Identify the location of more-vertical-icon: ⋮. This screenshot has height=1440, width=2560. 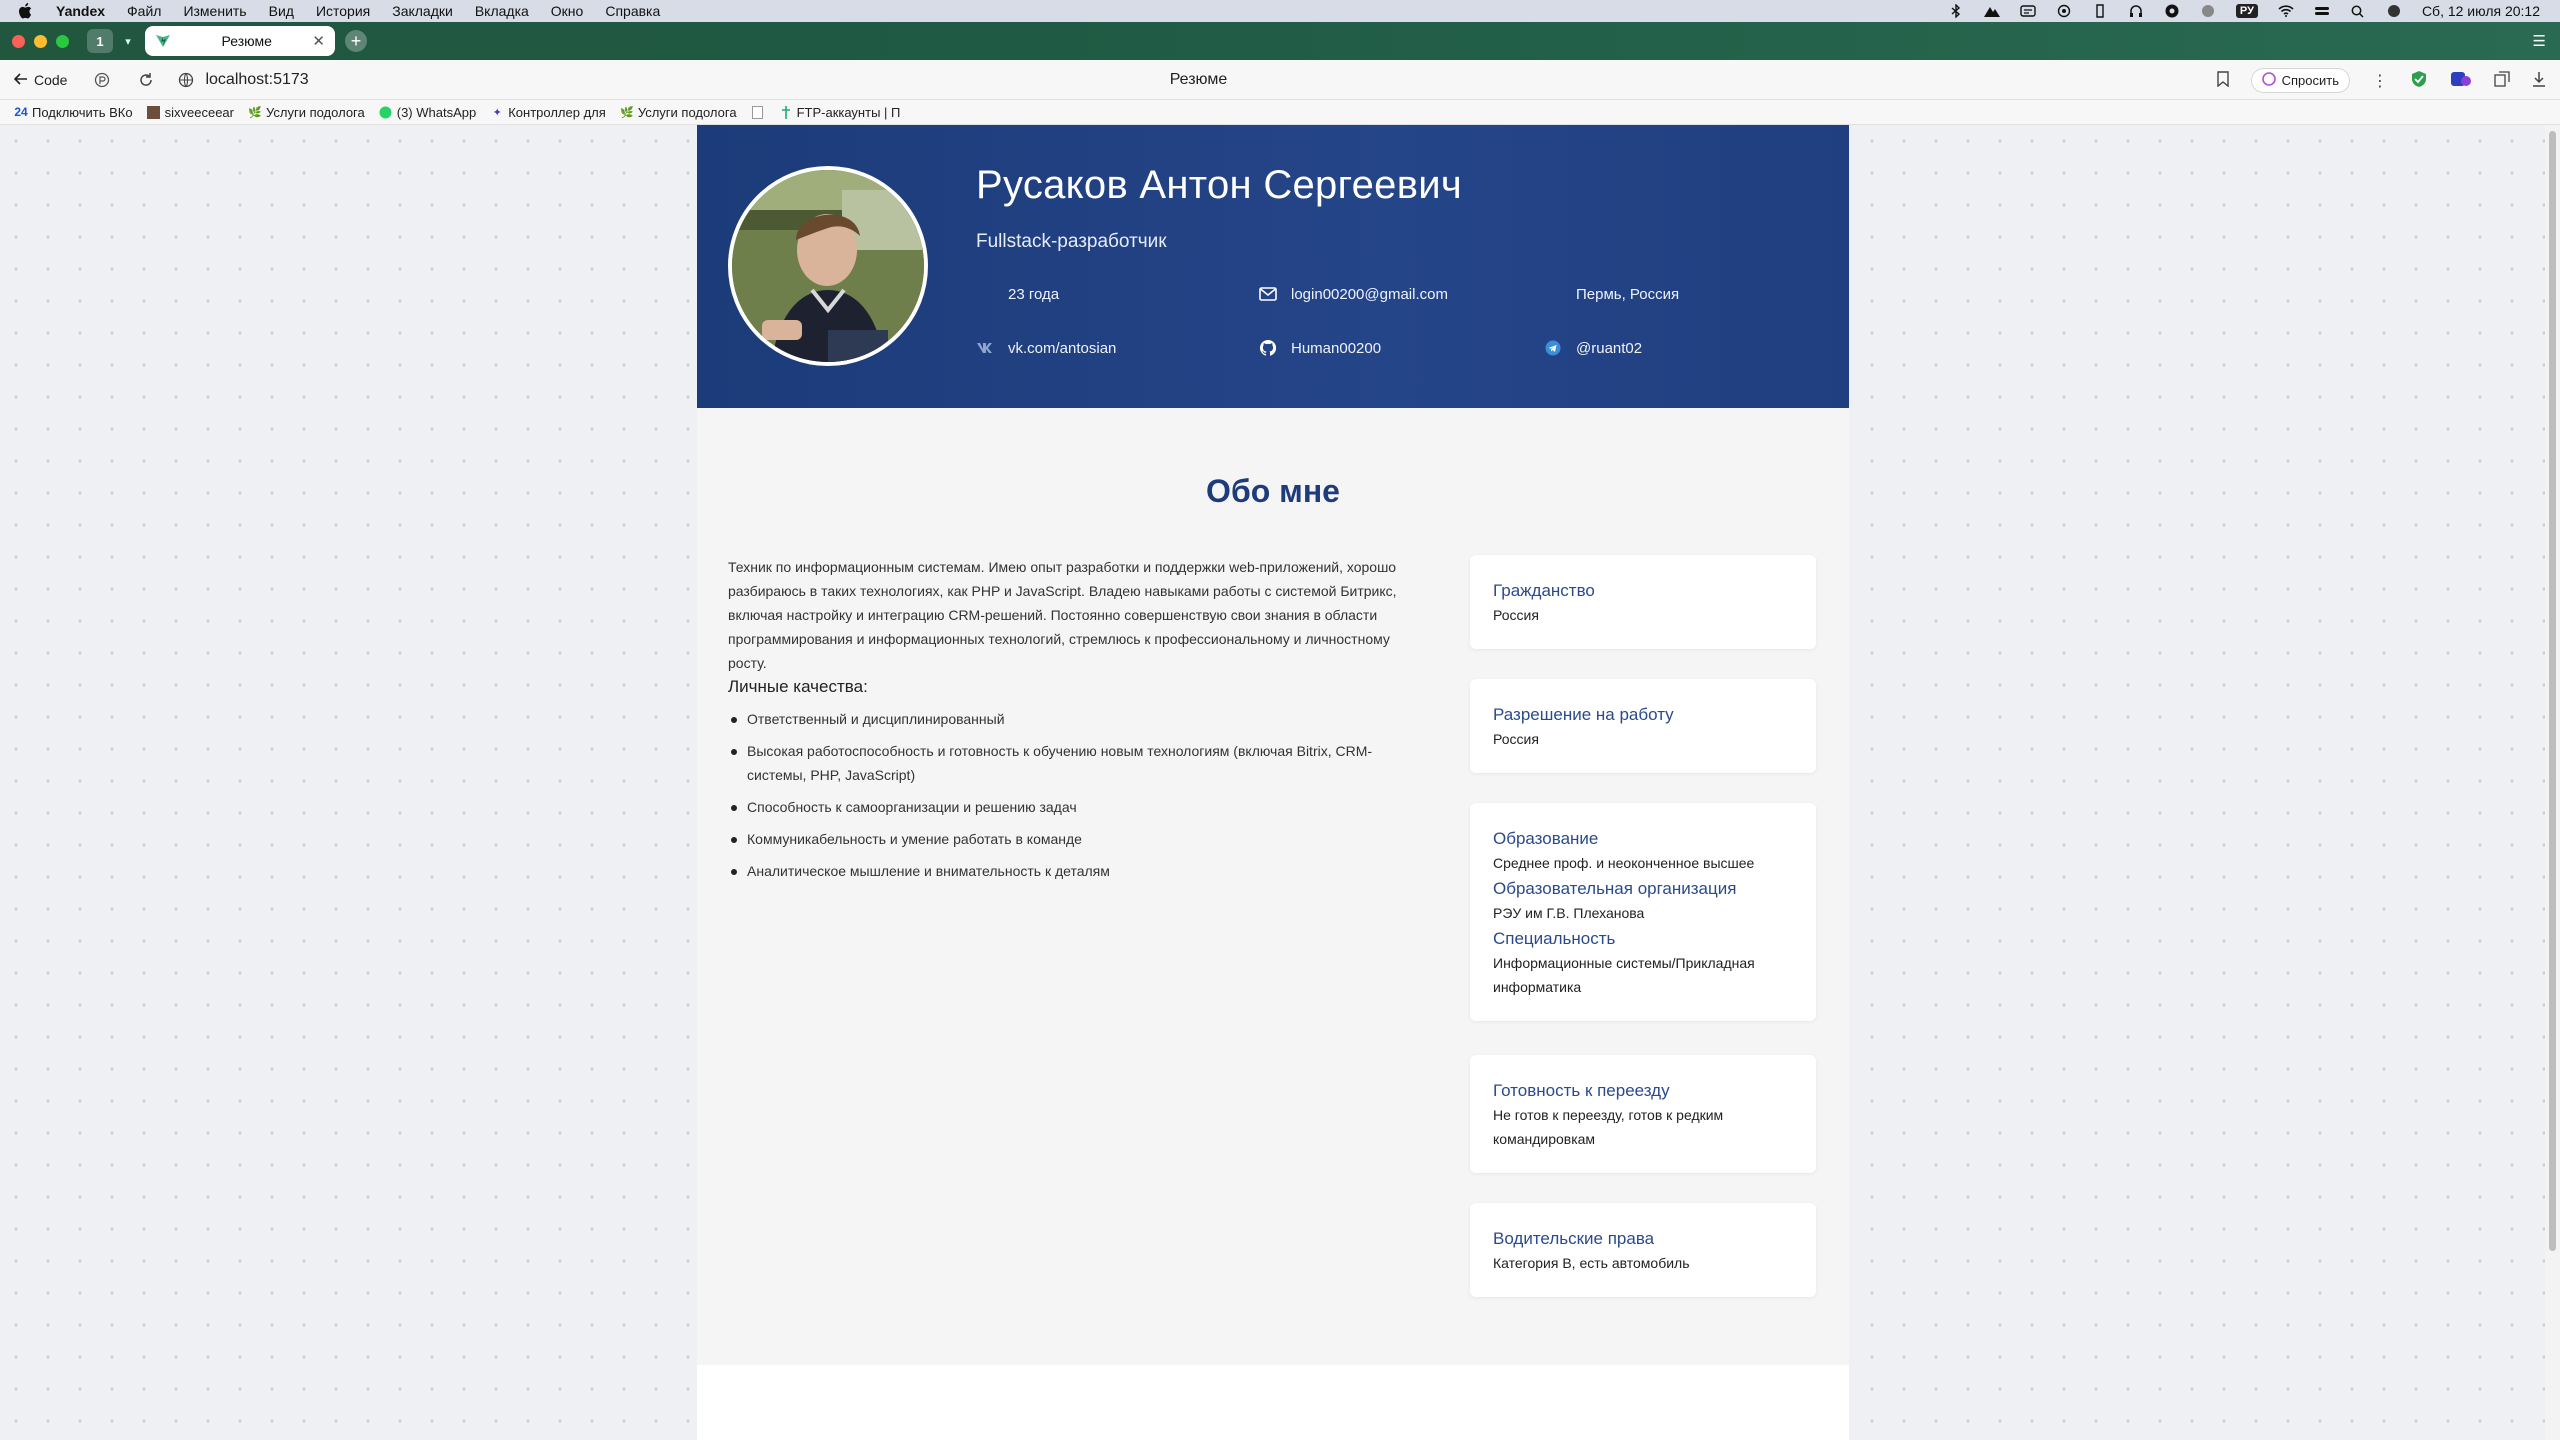
(2380, 81).